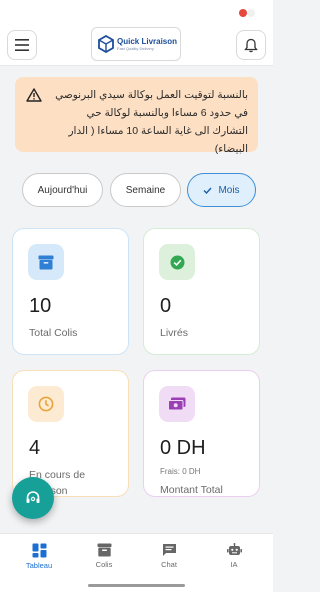 The height and width of the screenshot is (592, 320). I want to click on filter-week-button: Semaine, so click(145, 190).